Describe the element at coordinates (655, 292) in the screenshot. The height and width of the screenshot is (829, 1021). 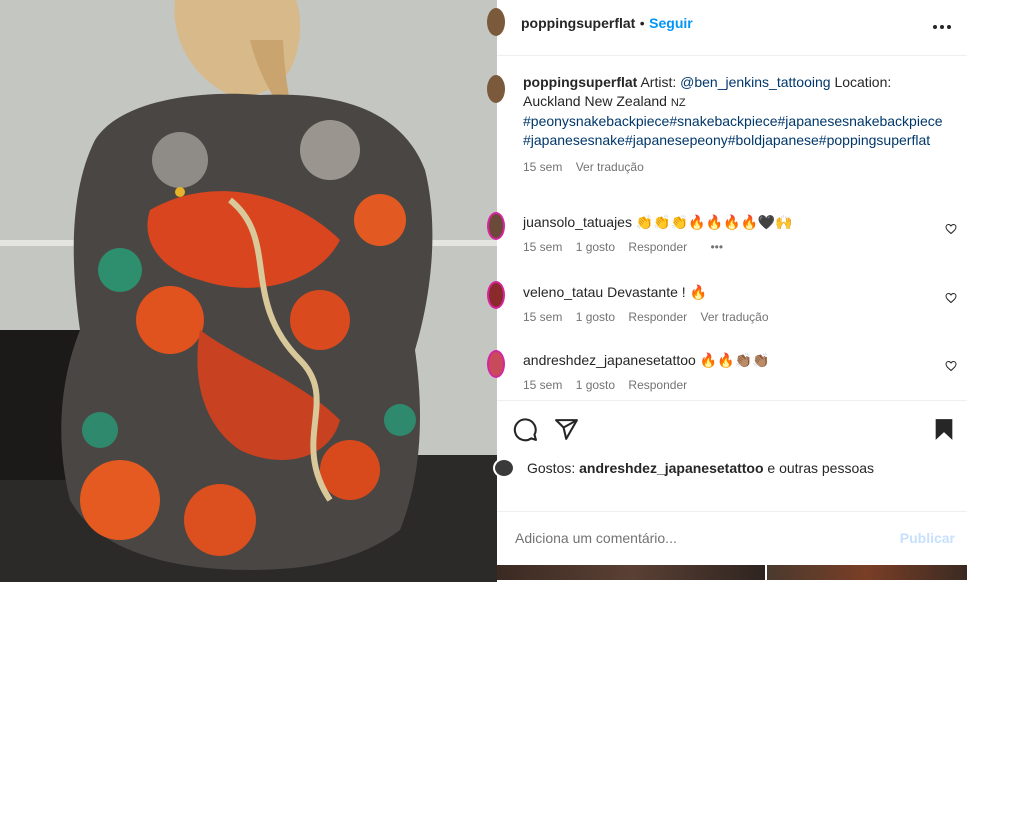
I see `comment-text: Devastante ! 🔥` at that location.